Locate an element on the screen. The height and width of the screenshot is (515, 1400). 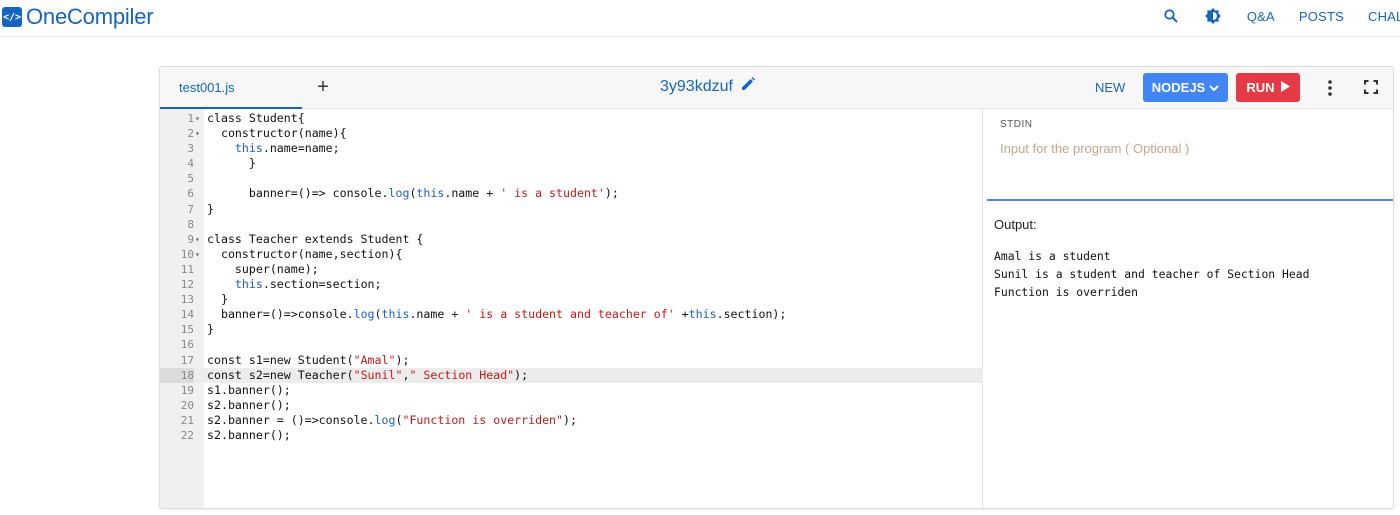
line-number: 19 is located at coordinates (187, 390).